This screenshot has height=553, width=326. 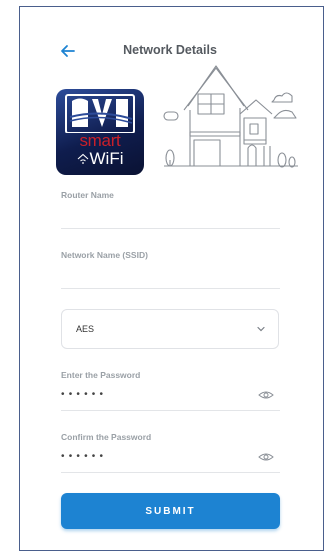 I want to click on password-label: Enter the Password, so click(x=101, y=375).